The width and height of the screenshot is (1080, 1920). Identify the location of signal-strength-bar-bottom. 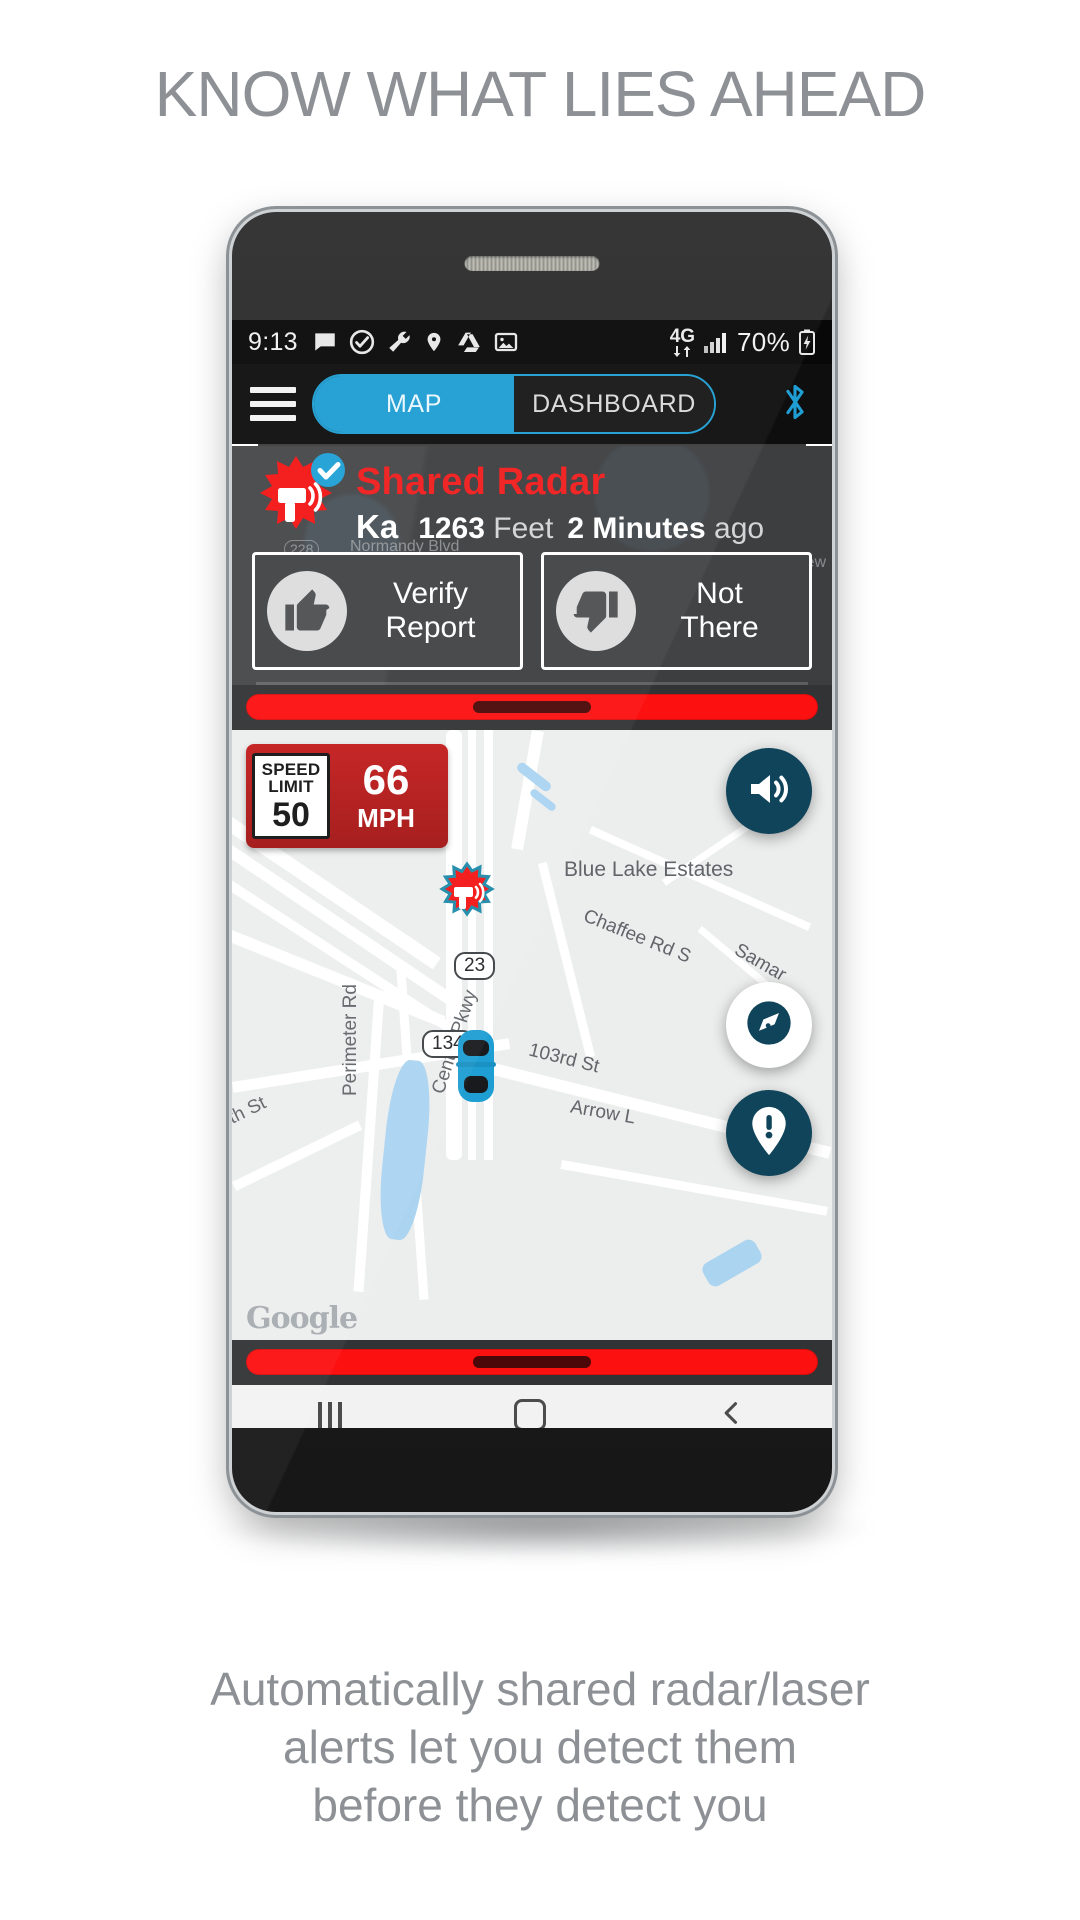
(532, 1362).